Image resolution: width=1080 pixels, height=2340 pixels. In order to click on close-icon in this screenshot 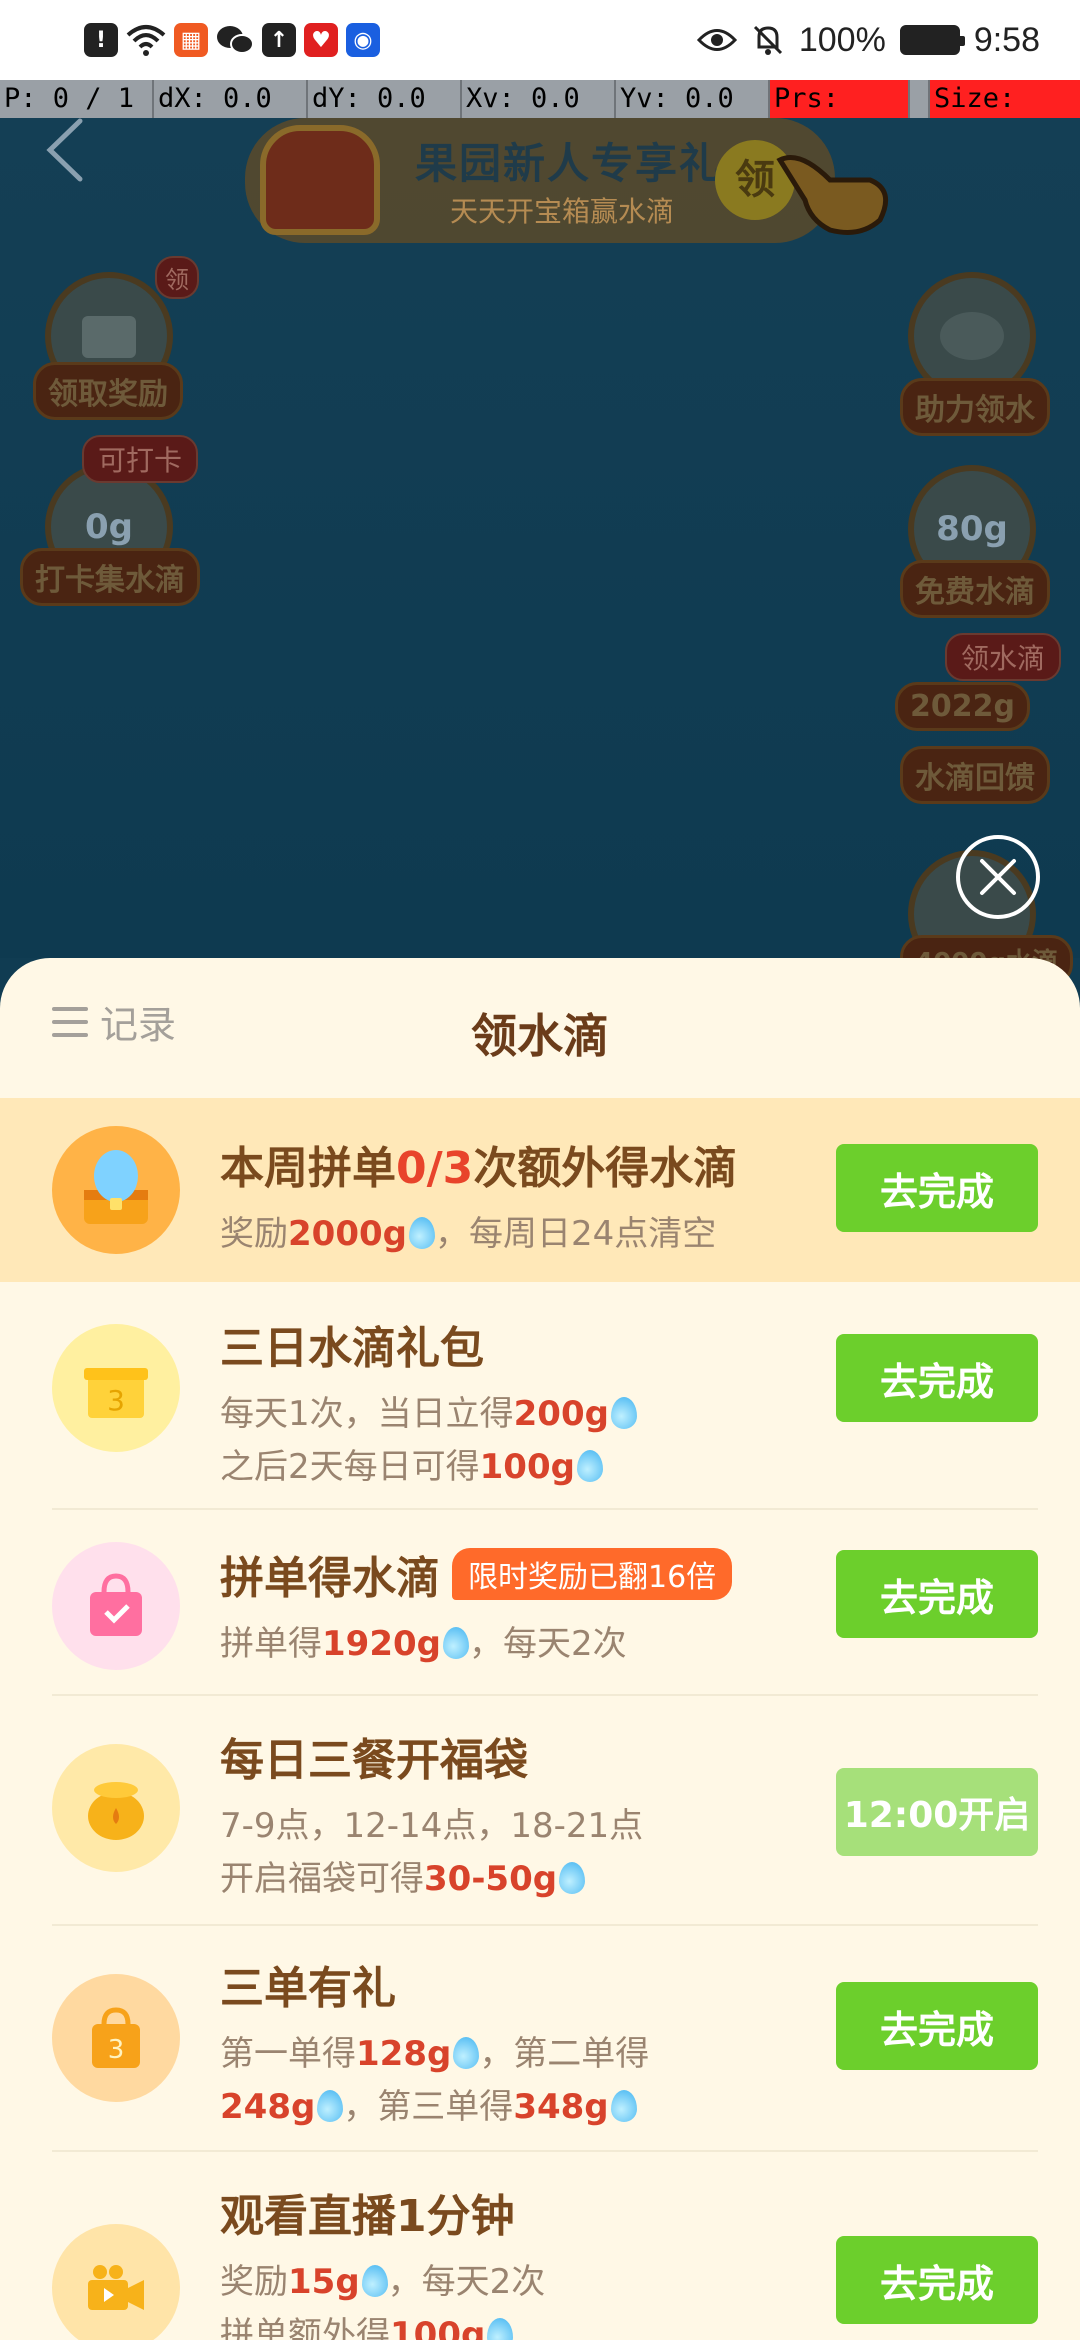, I will do `click(998, 877)`.